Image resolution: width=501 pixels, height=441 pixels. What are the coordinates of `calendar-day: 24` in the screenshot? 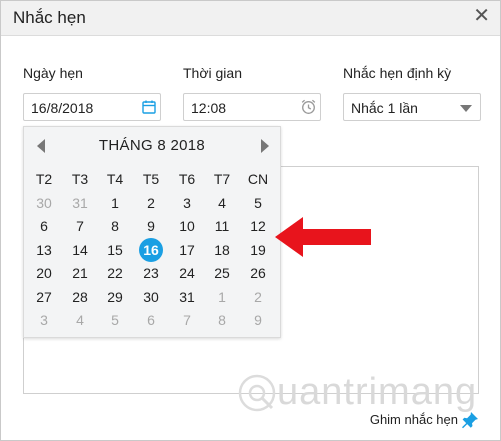 It's located at (187, 273).